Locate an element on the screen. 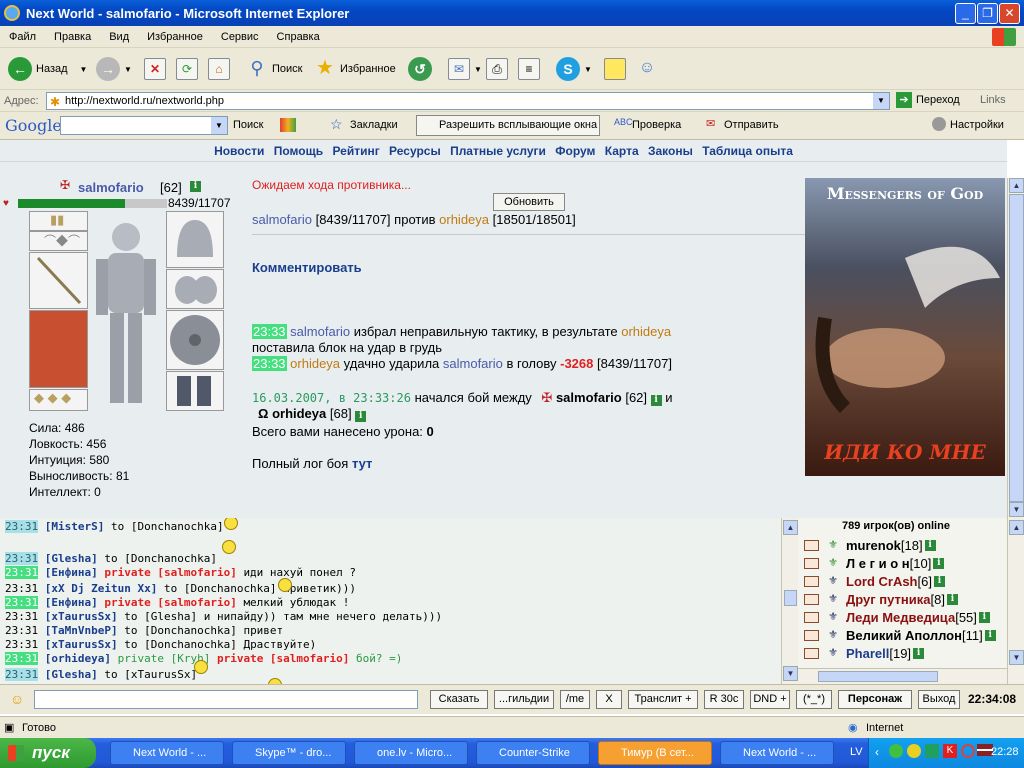 The height and width of the screenshot is (768, 1024). tray-arrow-icon: ‹ is located at coordinates (877, 752).